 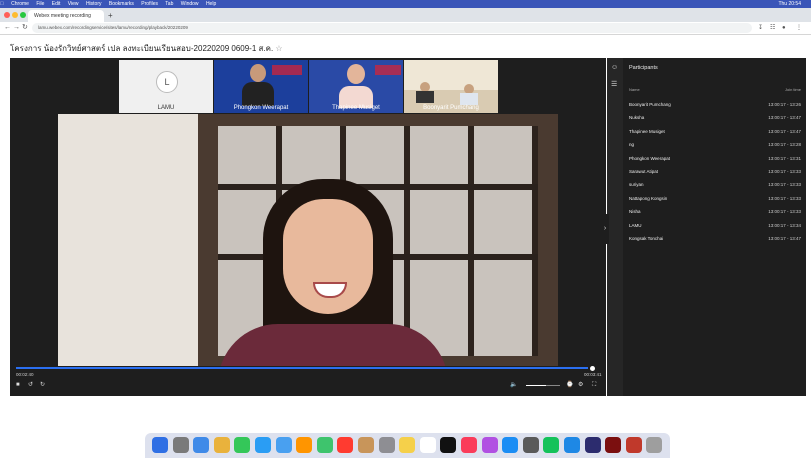 I want to click on participant-name: Phongkon Weerapat, so click(x=649, y=158).